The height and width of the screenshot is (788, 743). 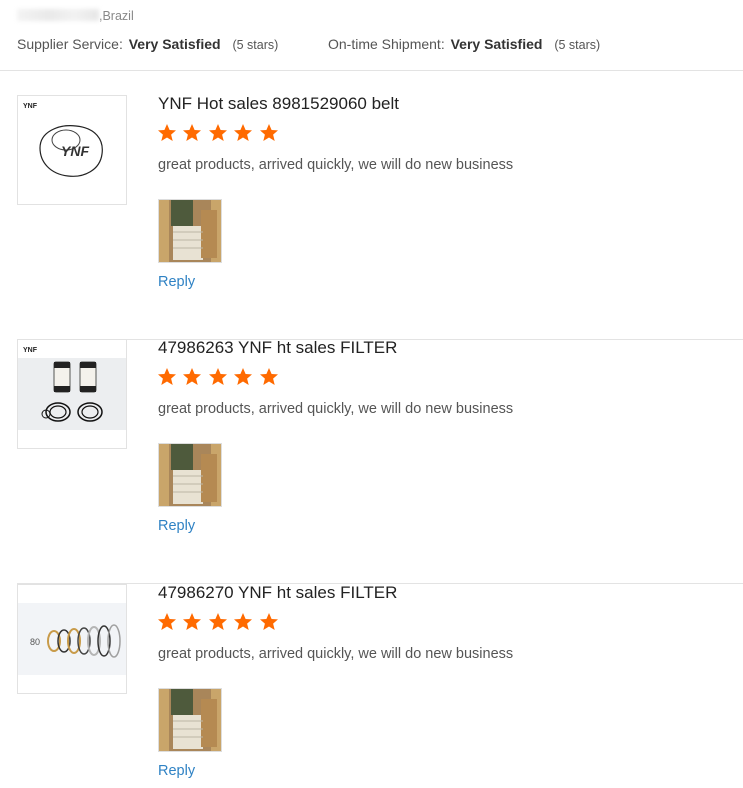 I want to click on shipment-value: Very Satisfied, so click(x=496, y=44).